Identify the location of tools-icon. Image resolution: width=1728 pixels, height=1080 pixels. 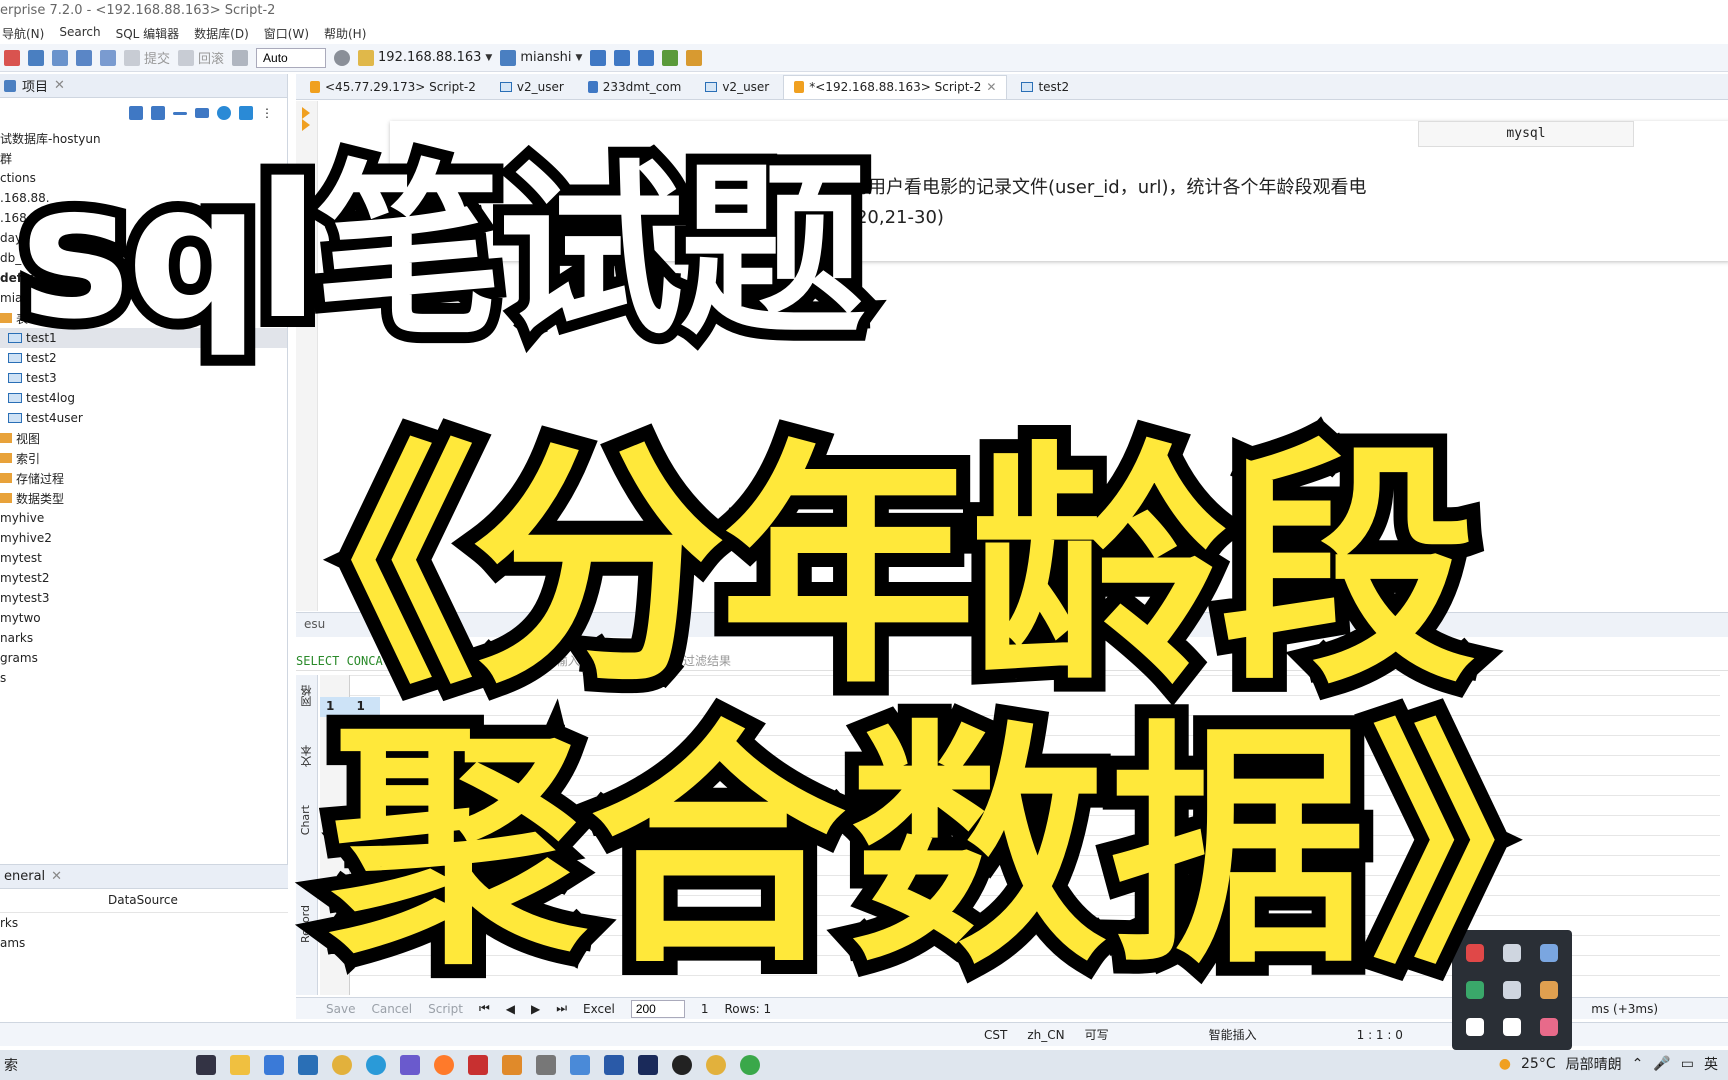
(646, 57).